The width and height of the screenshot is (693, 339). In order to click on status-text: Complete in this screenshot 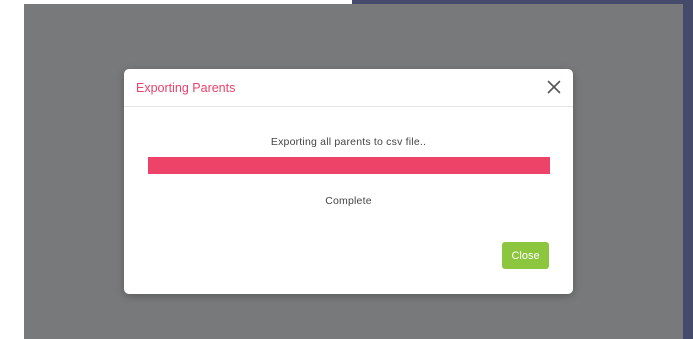, I will do `click(348, 201)`.